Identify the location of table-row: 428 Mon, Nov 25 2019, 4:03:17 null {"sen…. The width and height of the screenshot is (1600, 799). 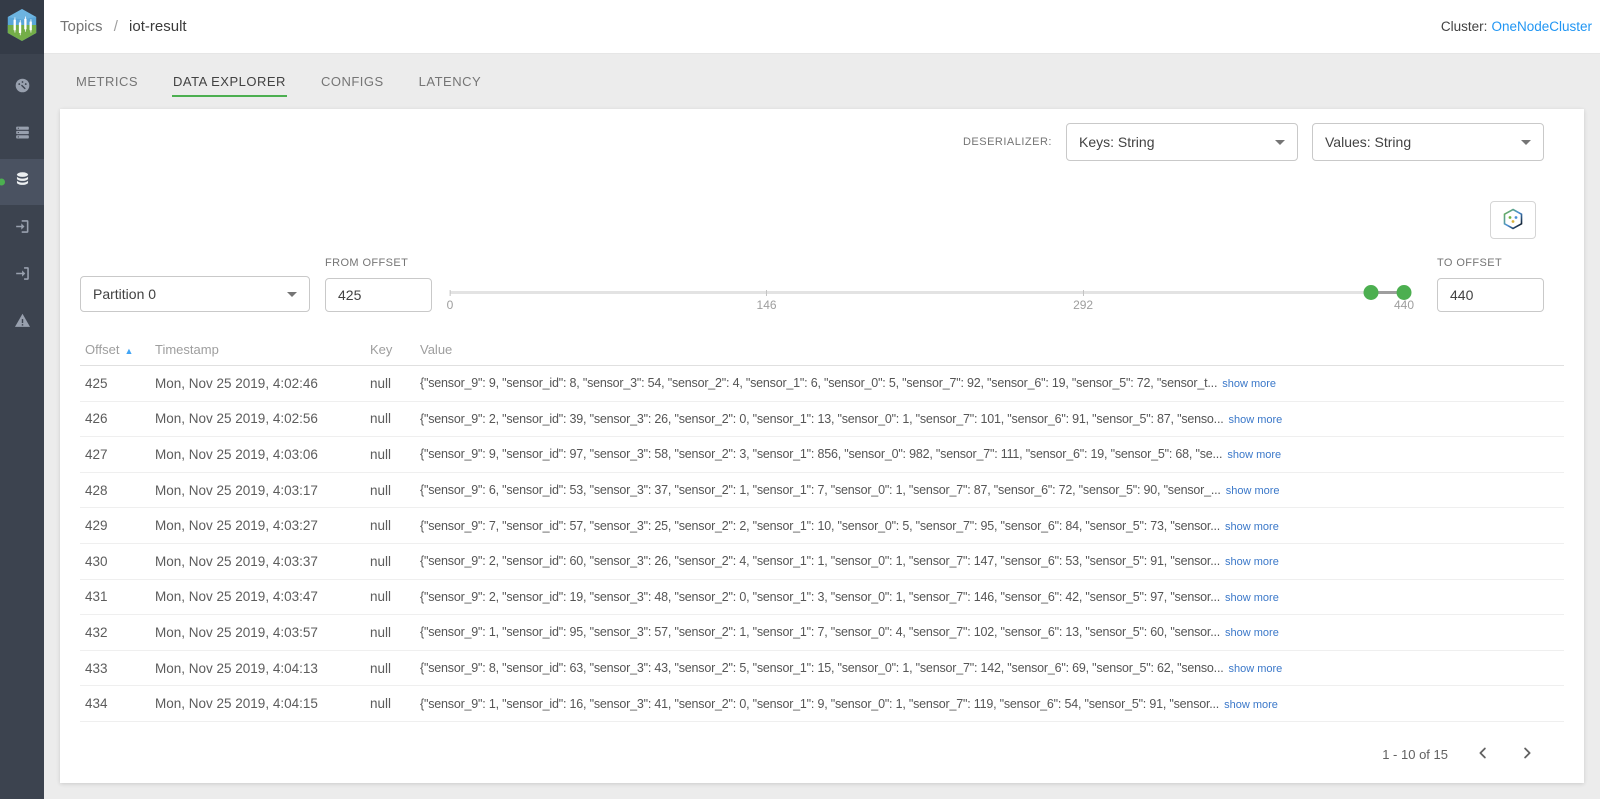
(822, 491).